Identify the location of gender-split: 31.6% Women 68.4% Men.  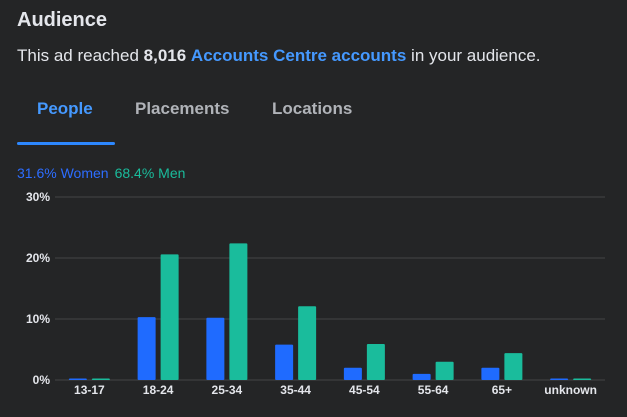
(101, 173).